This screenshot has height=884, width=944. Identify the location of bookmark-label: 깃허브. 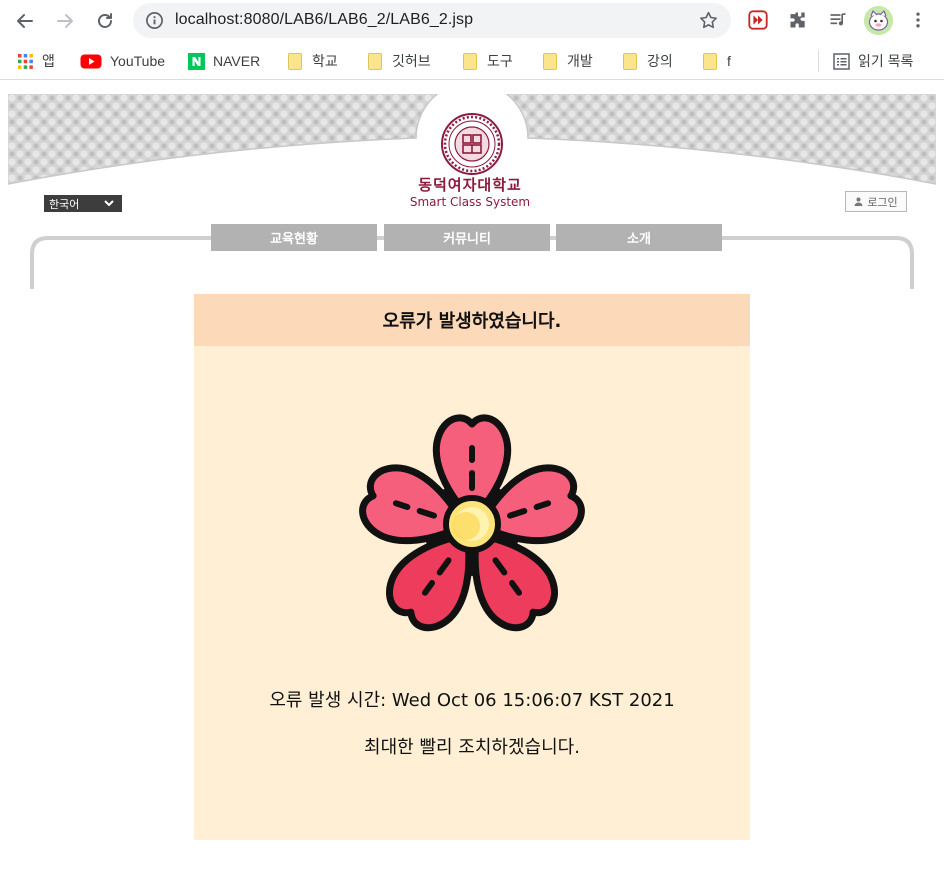
(411, 61).